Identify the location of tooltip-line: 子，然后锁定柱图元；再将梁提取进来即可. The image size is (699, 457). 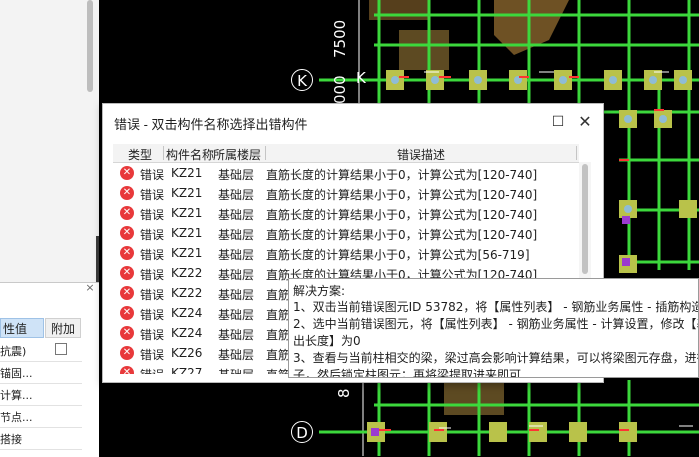
(407, 373).